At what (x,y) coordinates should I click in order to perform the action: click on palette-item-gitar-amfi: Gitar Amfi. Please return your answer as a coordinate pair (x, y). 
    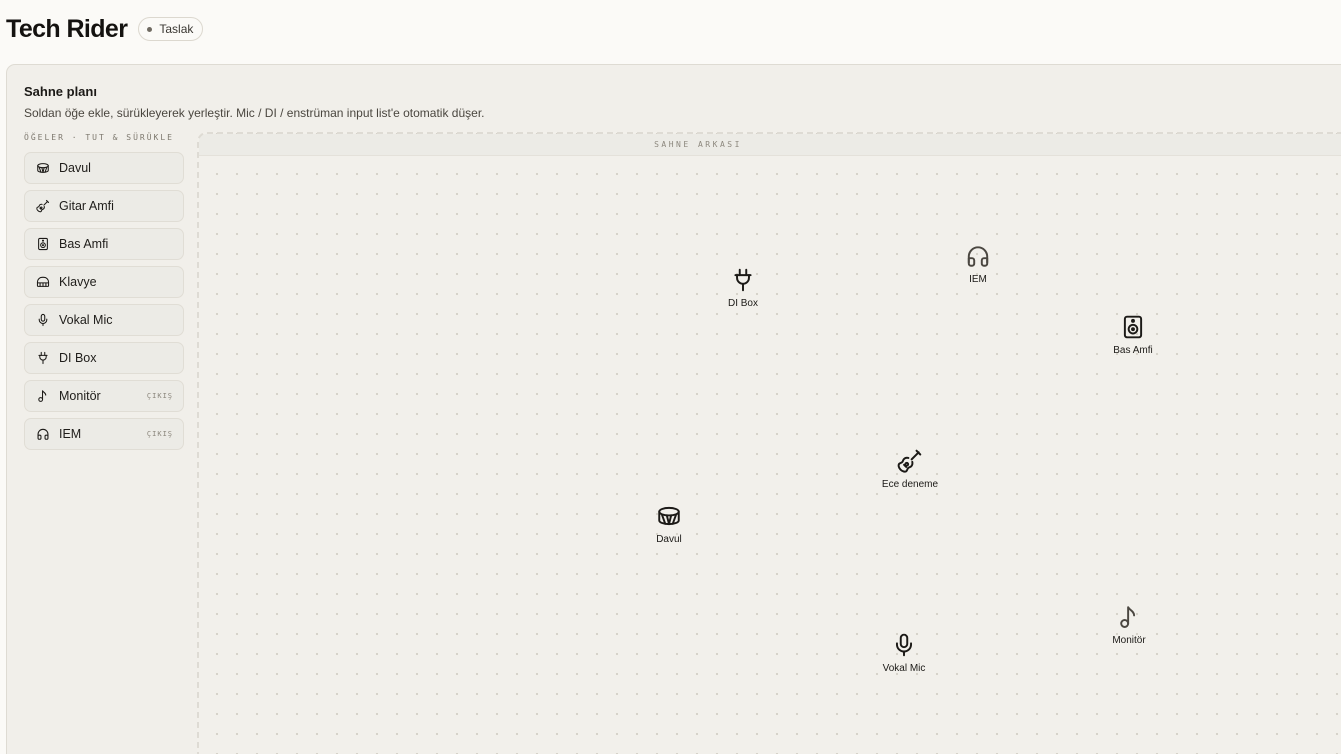
    Looking at the image, I should click on (104, 206).